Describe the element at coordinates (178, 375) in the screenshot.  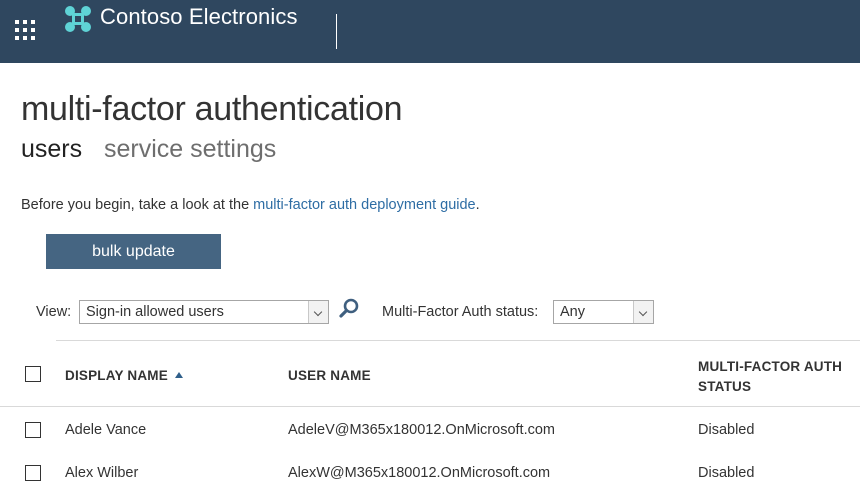
I see `sort-ascending-icon` at that location.